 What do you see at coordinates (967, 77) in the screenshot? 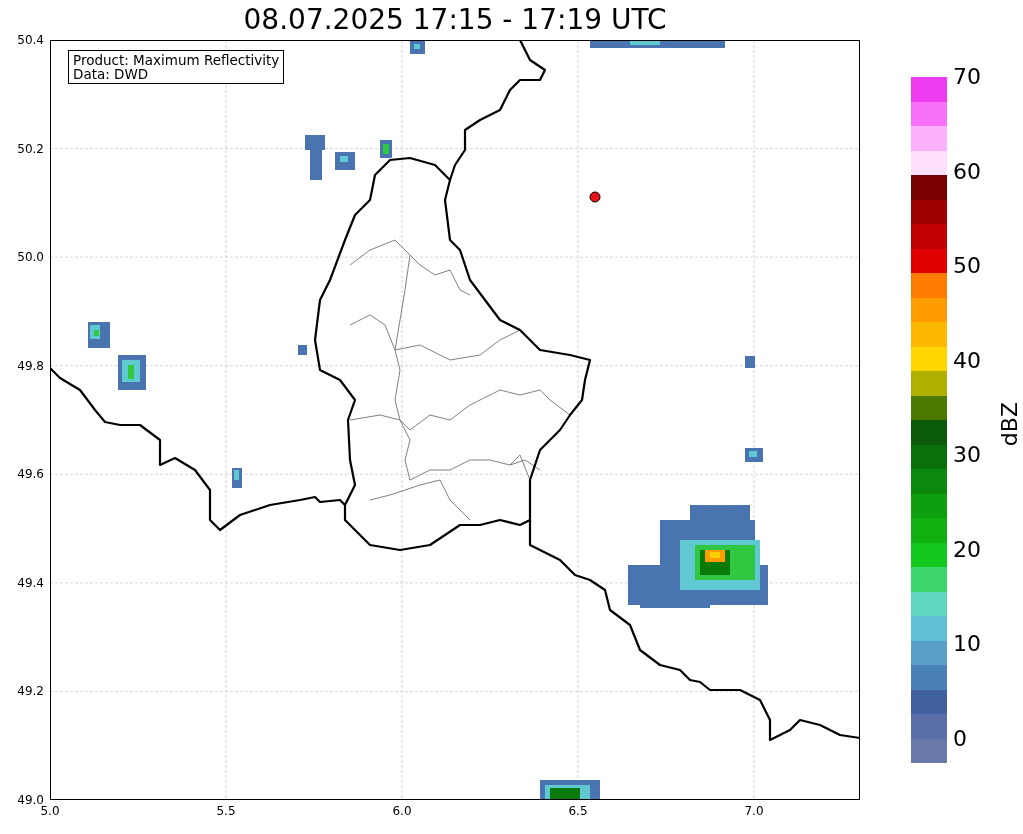
I see `colorbar-tick-label: 70` at bounding box center [967, 77].